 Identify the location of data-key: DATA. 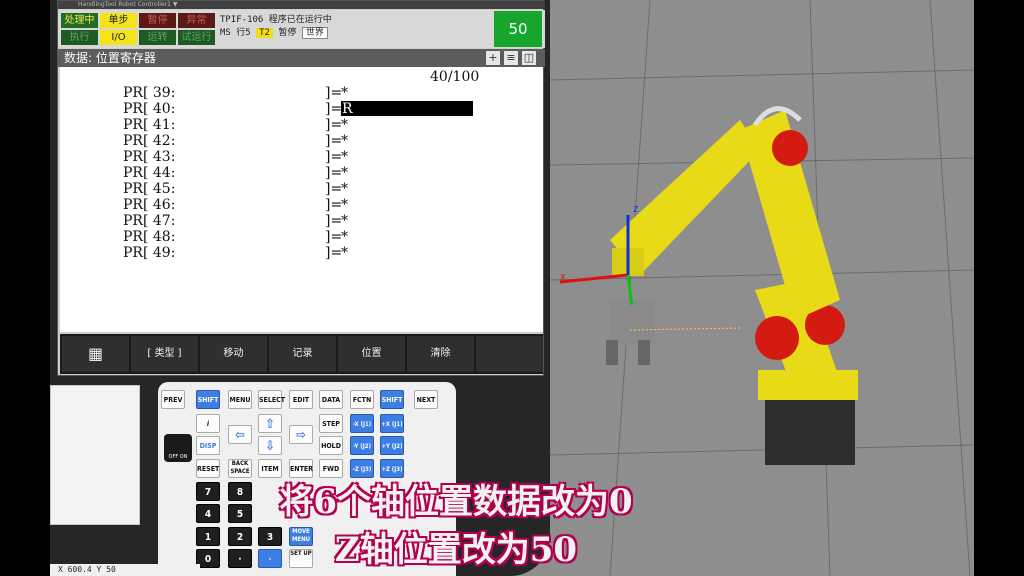
(331, 399).